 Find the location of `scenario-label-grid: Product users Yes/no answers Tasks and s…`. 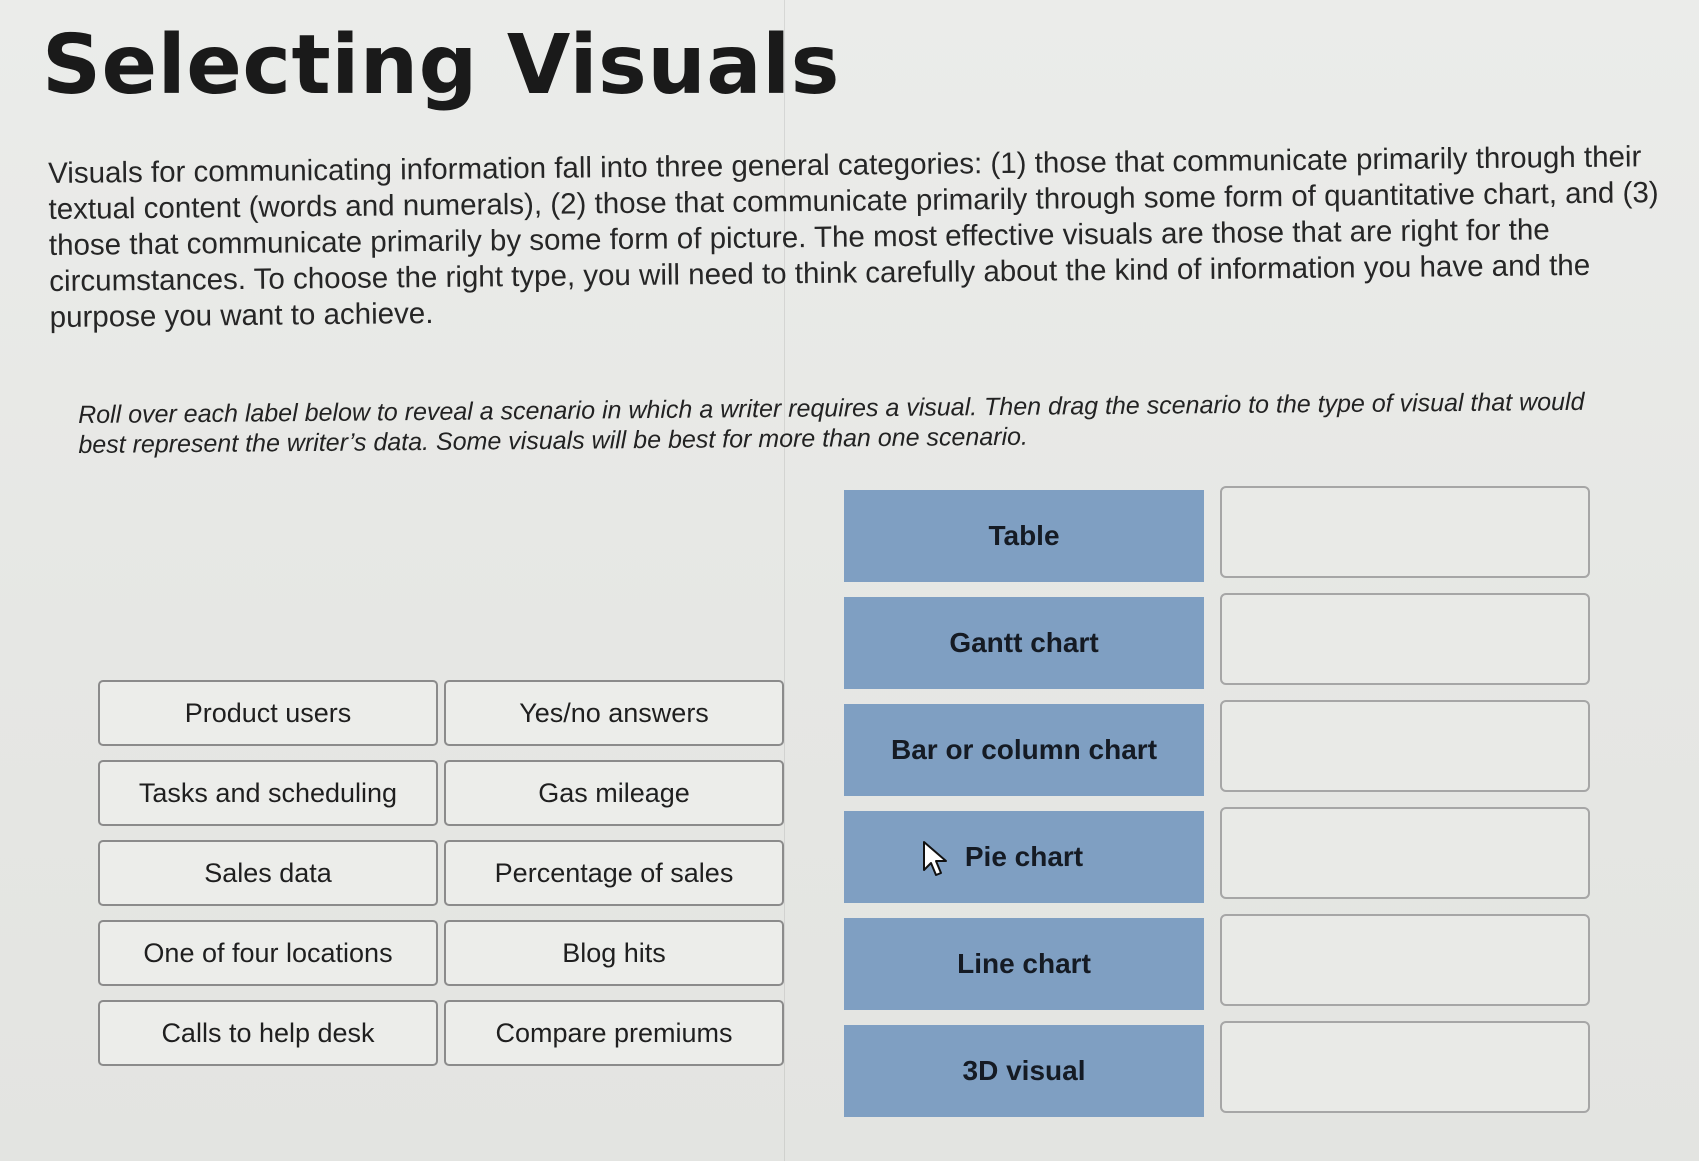

scenario-label-grid: Product users Yes/no answers Tasks and s… is located at coordinates (443, 873).